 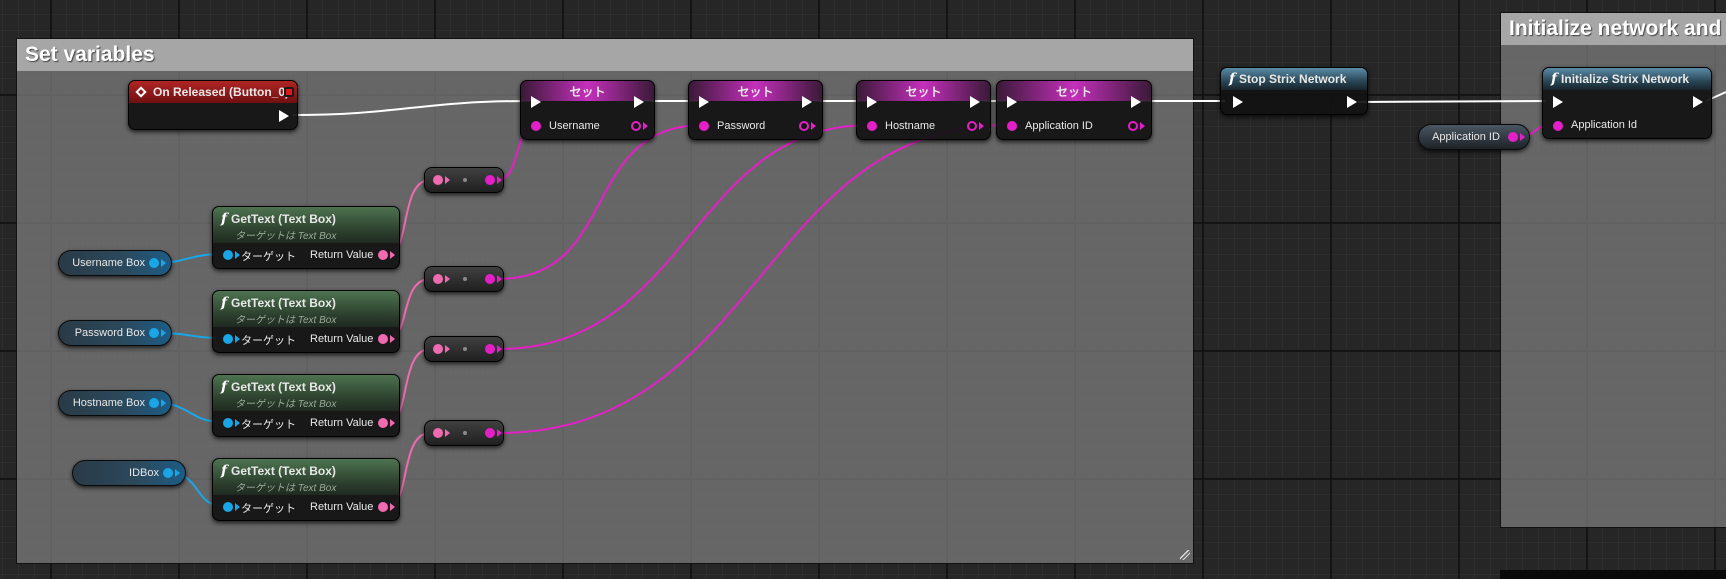 I want to click on set-pin-label: Hostname, so click(x=910, y=126).